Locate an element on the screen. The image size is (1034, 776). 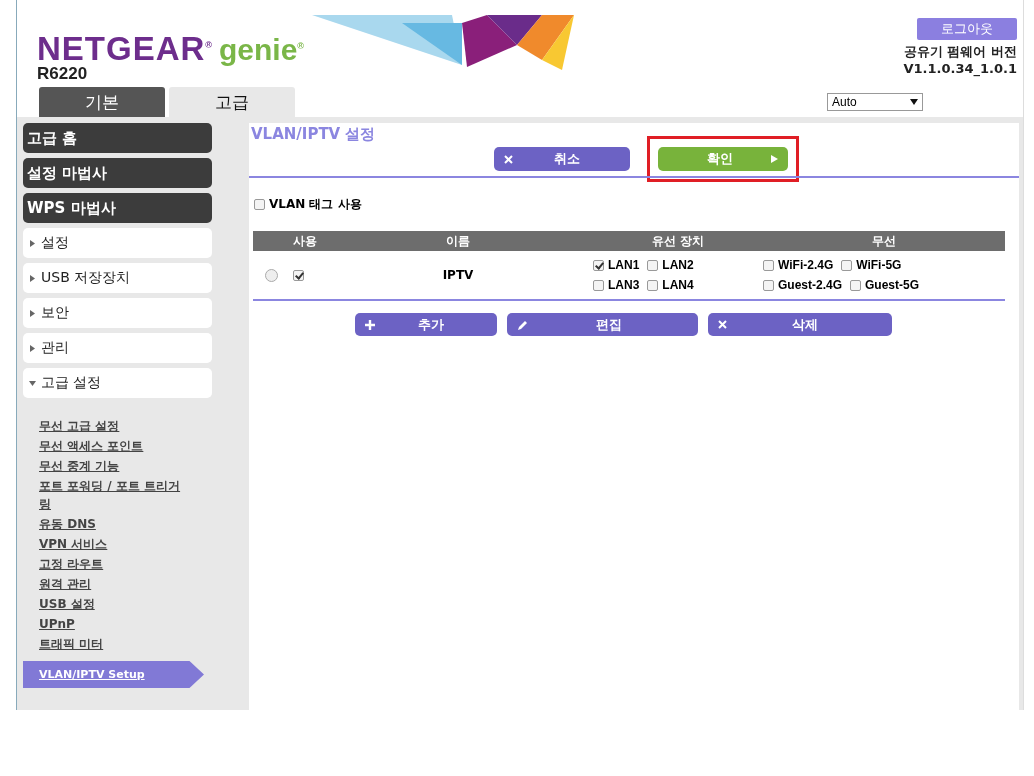
sidebar-link: USB 설정 is located at coordinates (114, 604).